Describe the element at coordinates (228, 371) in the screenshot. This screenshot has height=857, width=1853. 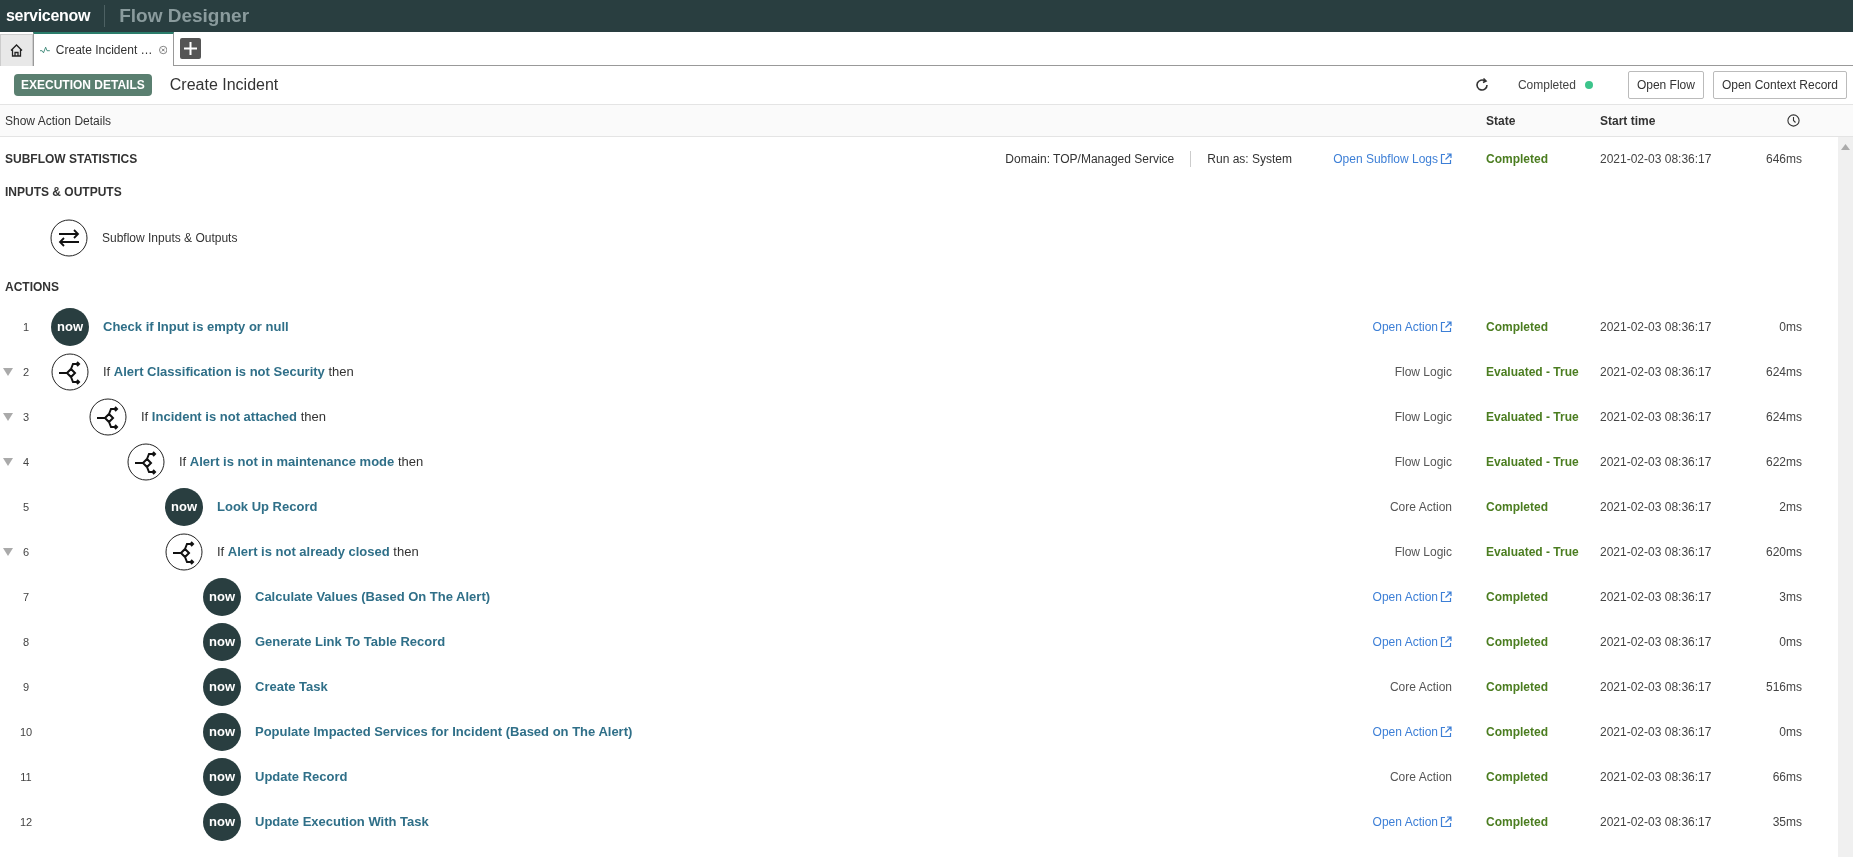
I see `condition-label: If Alert Classification is not Security then` at that location.